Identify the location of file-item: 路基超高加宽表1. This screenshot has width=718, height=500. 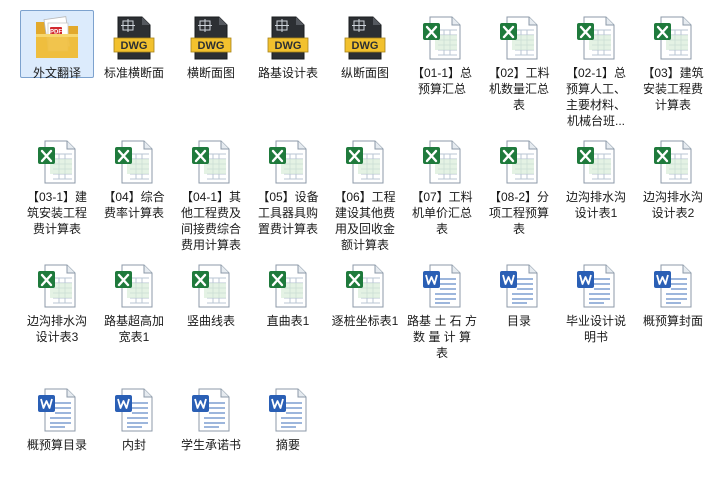
(134, 317).